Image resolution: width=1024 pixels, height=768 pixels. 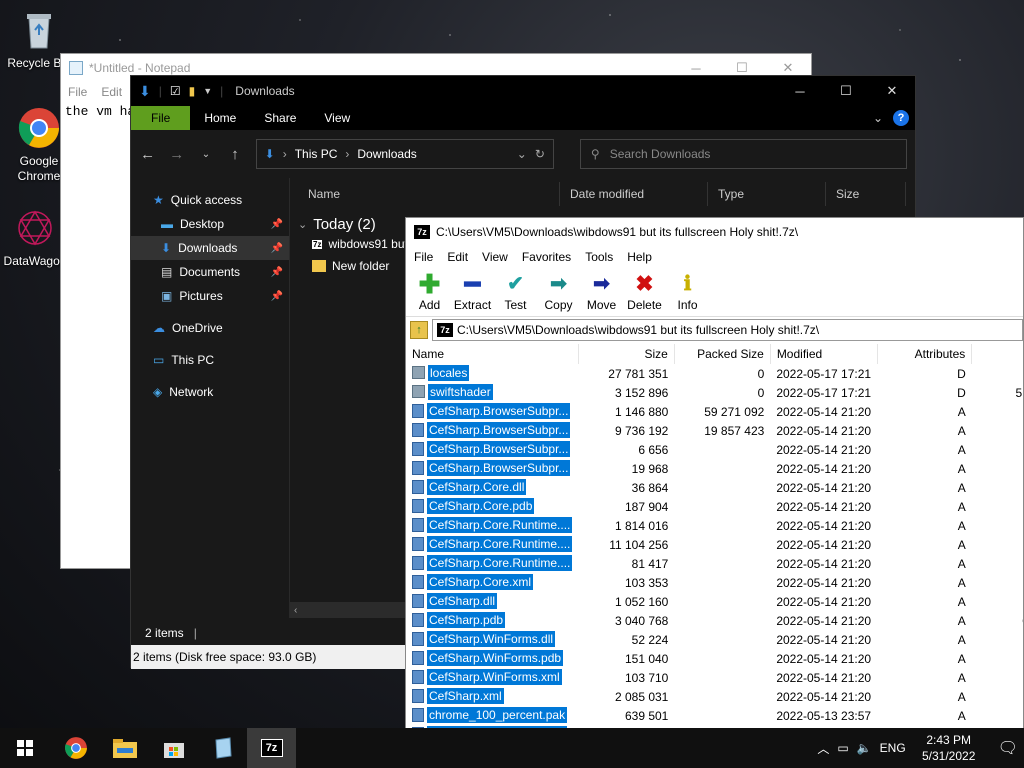 What do you see at coordinates (75, 748) in the screenshot?
I see `taskbar-chrome` at bounding box center [75, 748].